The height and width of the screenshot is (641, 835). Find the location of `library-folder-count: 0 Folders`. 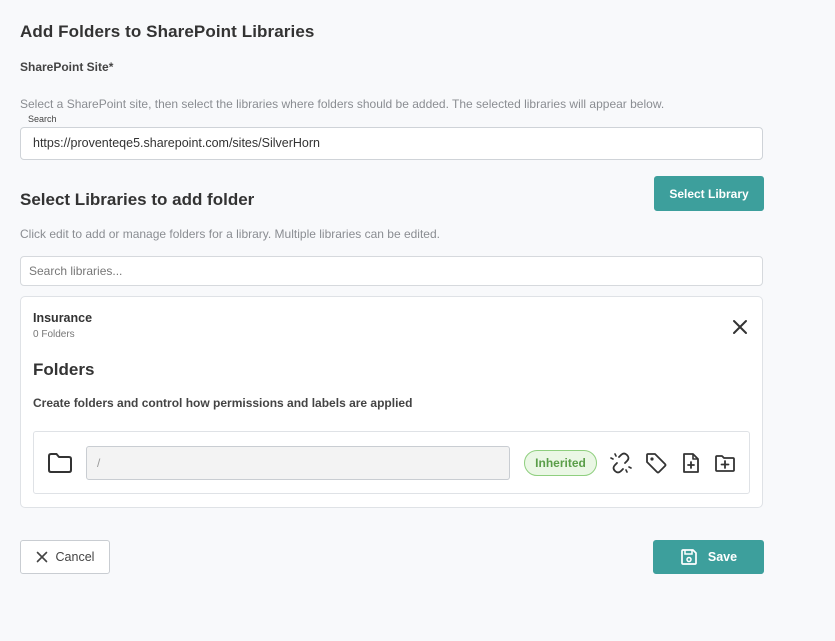

library-folder-count: 0 Folders is located at coordinates (54, 334).